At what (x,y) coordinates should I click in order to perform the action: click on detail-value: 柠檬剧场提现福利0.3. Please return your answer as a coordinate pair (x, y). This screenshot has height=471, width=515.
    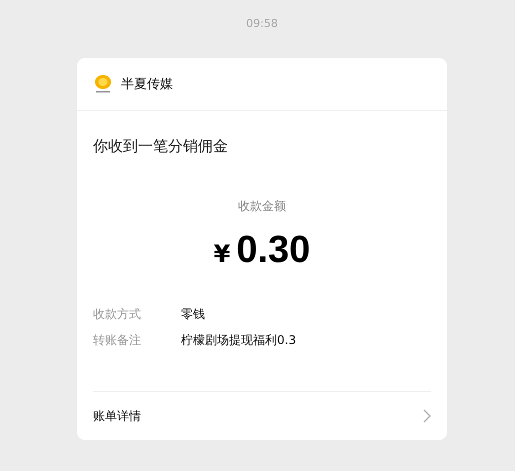
    Looking at the image, I should click on (238, 340).